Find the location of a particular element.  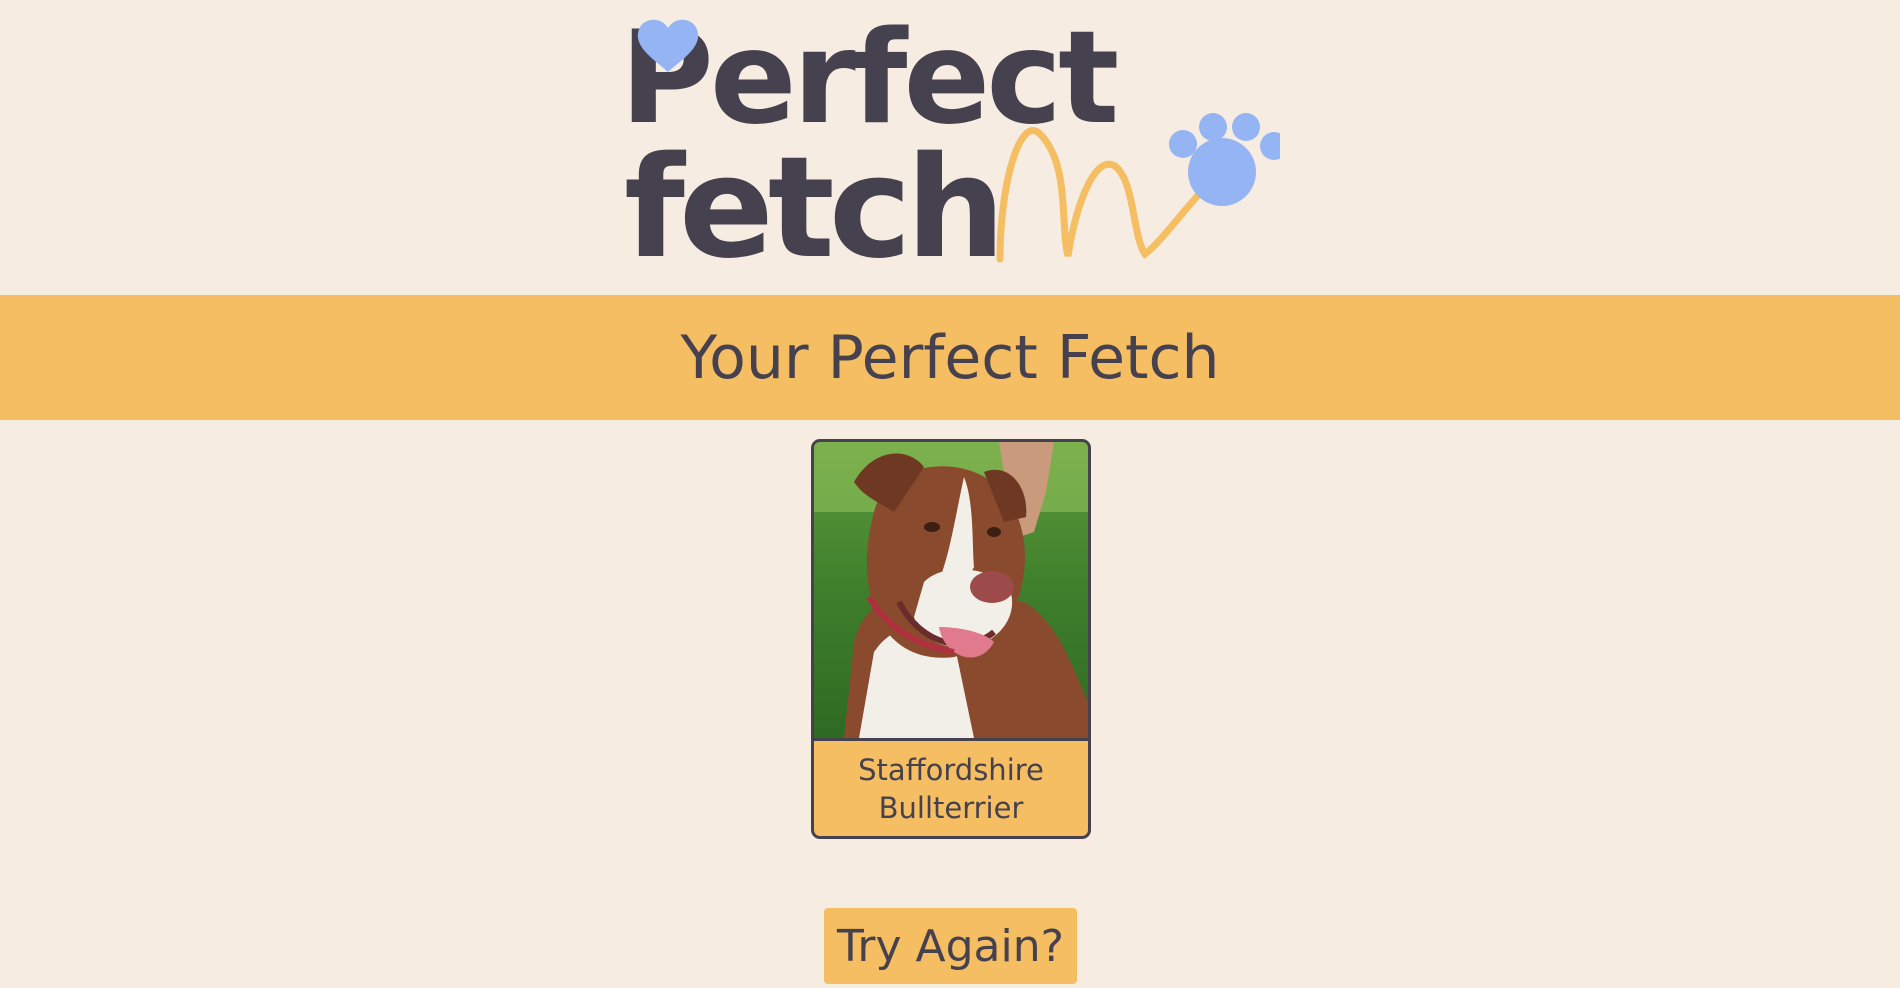

result-banner: Your Perfect Fetch is located at coordinates (950, 357).